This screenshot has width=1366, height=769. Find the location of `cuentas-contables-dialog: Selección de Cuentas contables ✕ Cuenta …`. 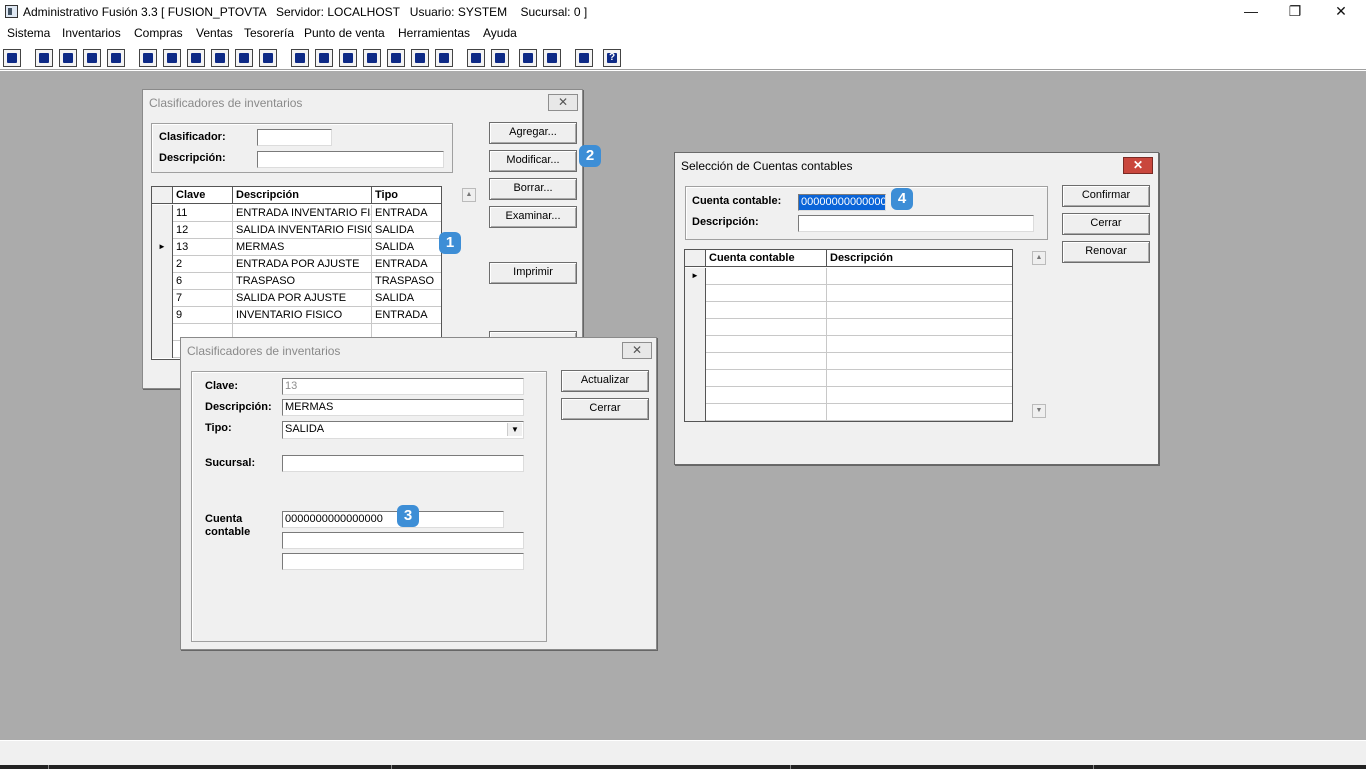

cuentas-contables-dialog: Selección de Cuentas contables ✕ Cuenta … is located at coordinates (916, 308).